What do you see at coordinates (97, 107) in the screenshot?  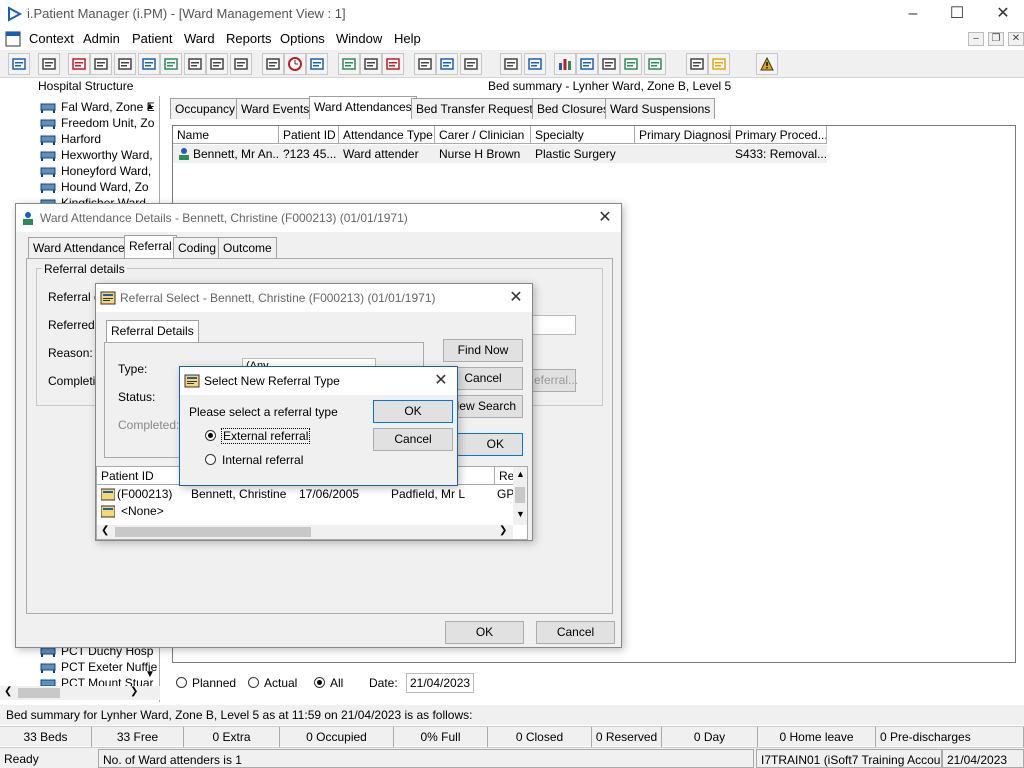 I see `tree-item: Fal Ward, Zone E` at bounding box center [97, 107].